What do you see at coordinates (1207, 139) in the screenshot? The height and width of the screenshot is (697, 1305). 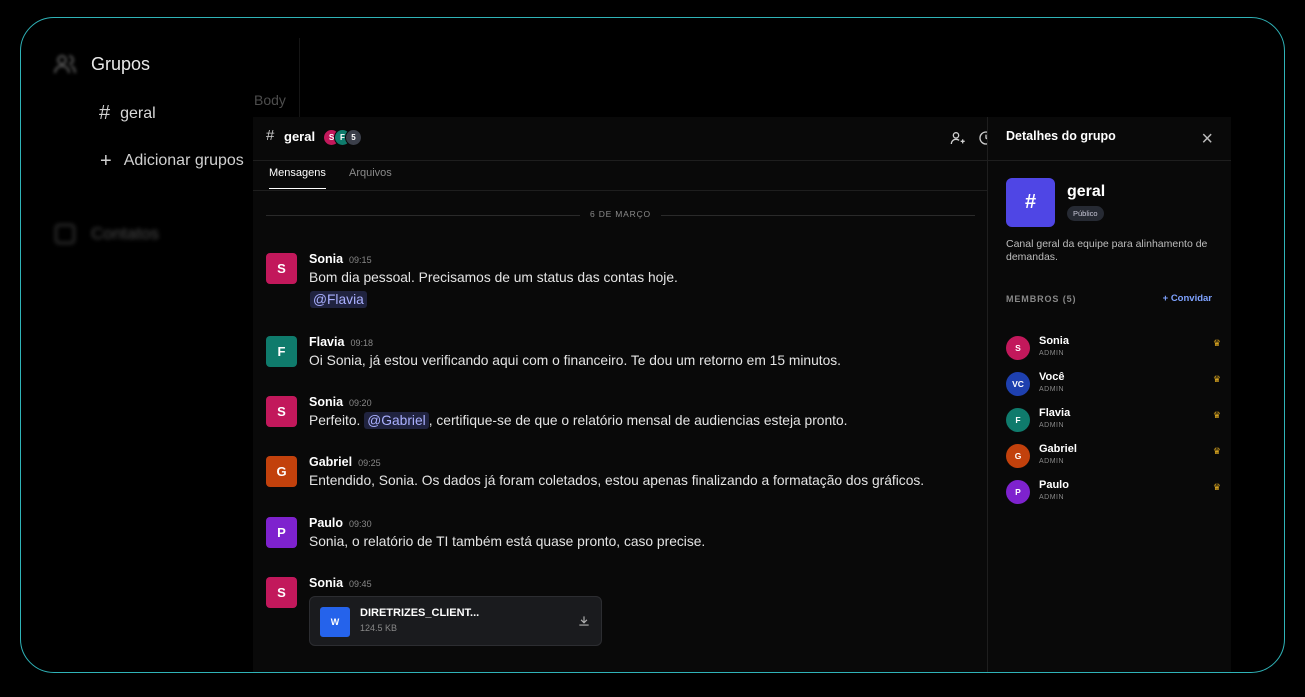 I see `close-icon: ×` at bounding box center [1207, 139].